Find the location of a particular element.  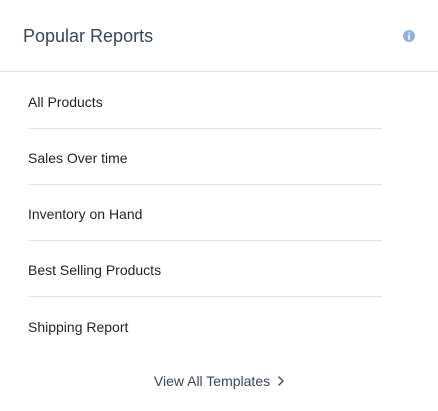

view-all-templates-label: View All Templates is located at coordinates (212, 381).